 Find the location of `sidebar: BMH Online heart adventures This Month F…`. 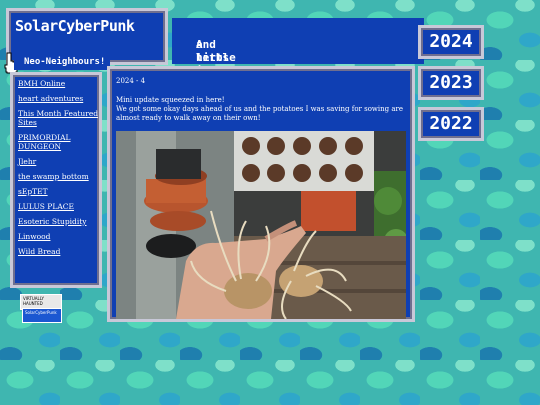

sidebar: BMH Online heart adventures This Month F… is located at coordinates (56, 180).